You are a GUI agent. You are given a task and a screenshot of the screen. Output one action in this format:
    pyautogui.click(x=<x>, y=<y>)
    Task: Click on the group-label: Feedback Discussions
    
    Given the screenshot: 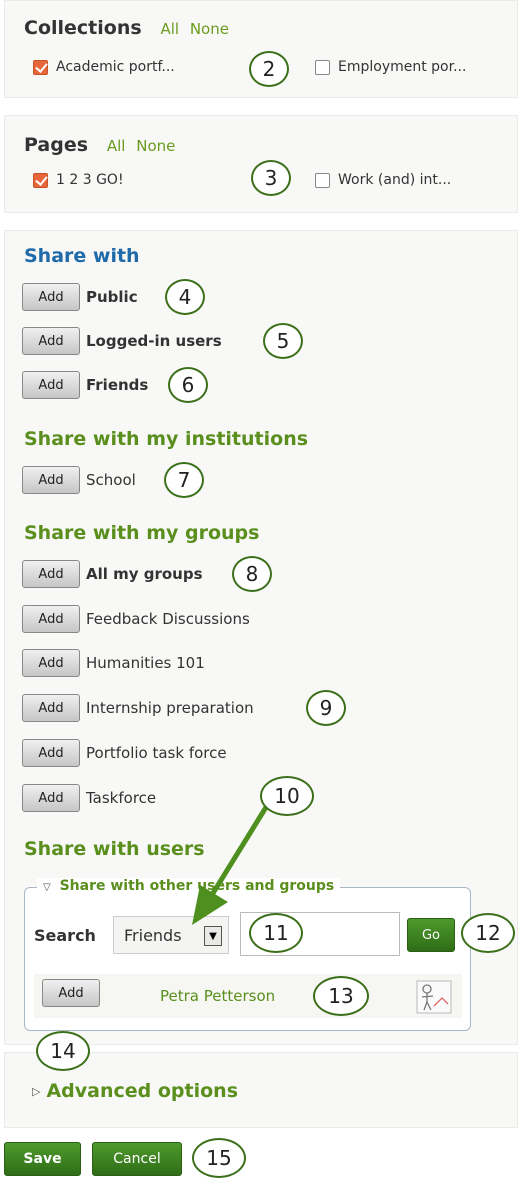 What is the action you would take?
    pyautogui.click(x=168, y=619)
    